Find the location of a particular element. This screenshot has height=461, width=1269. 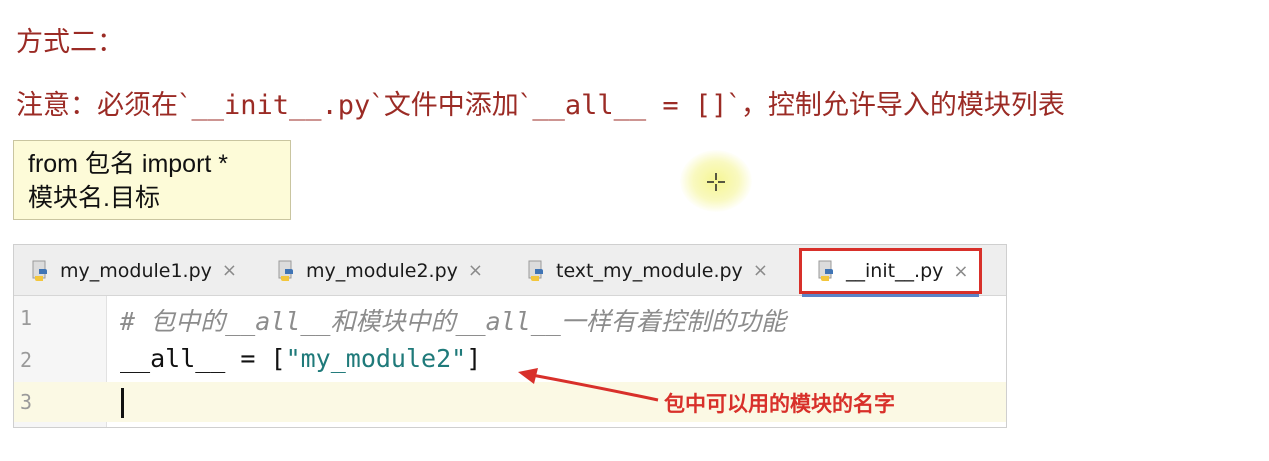

crosshair-cursor-icon is located at coordinates (716, 182).